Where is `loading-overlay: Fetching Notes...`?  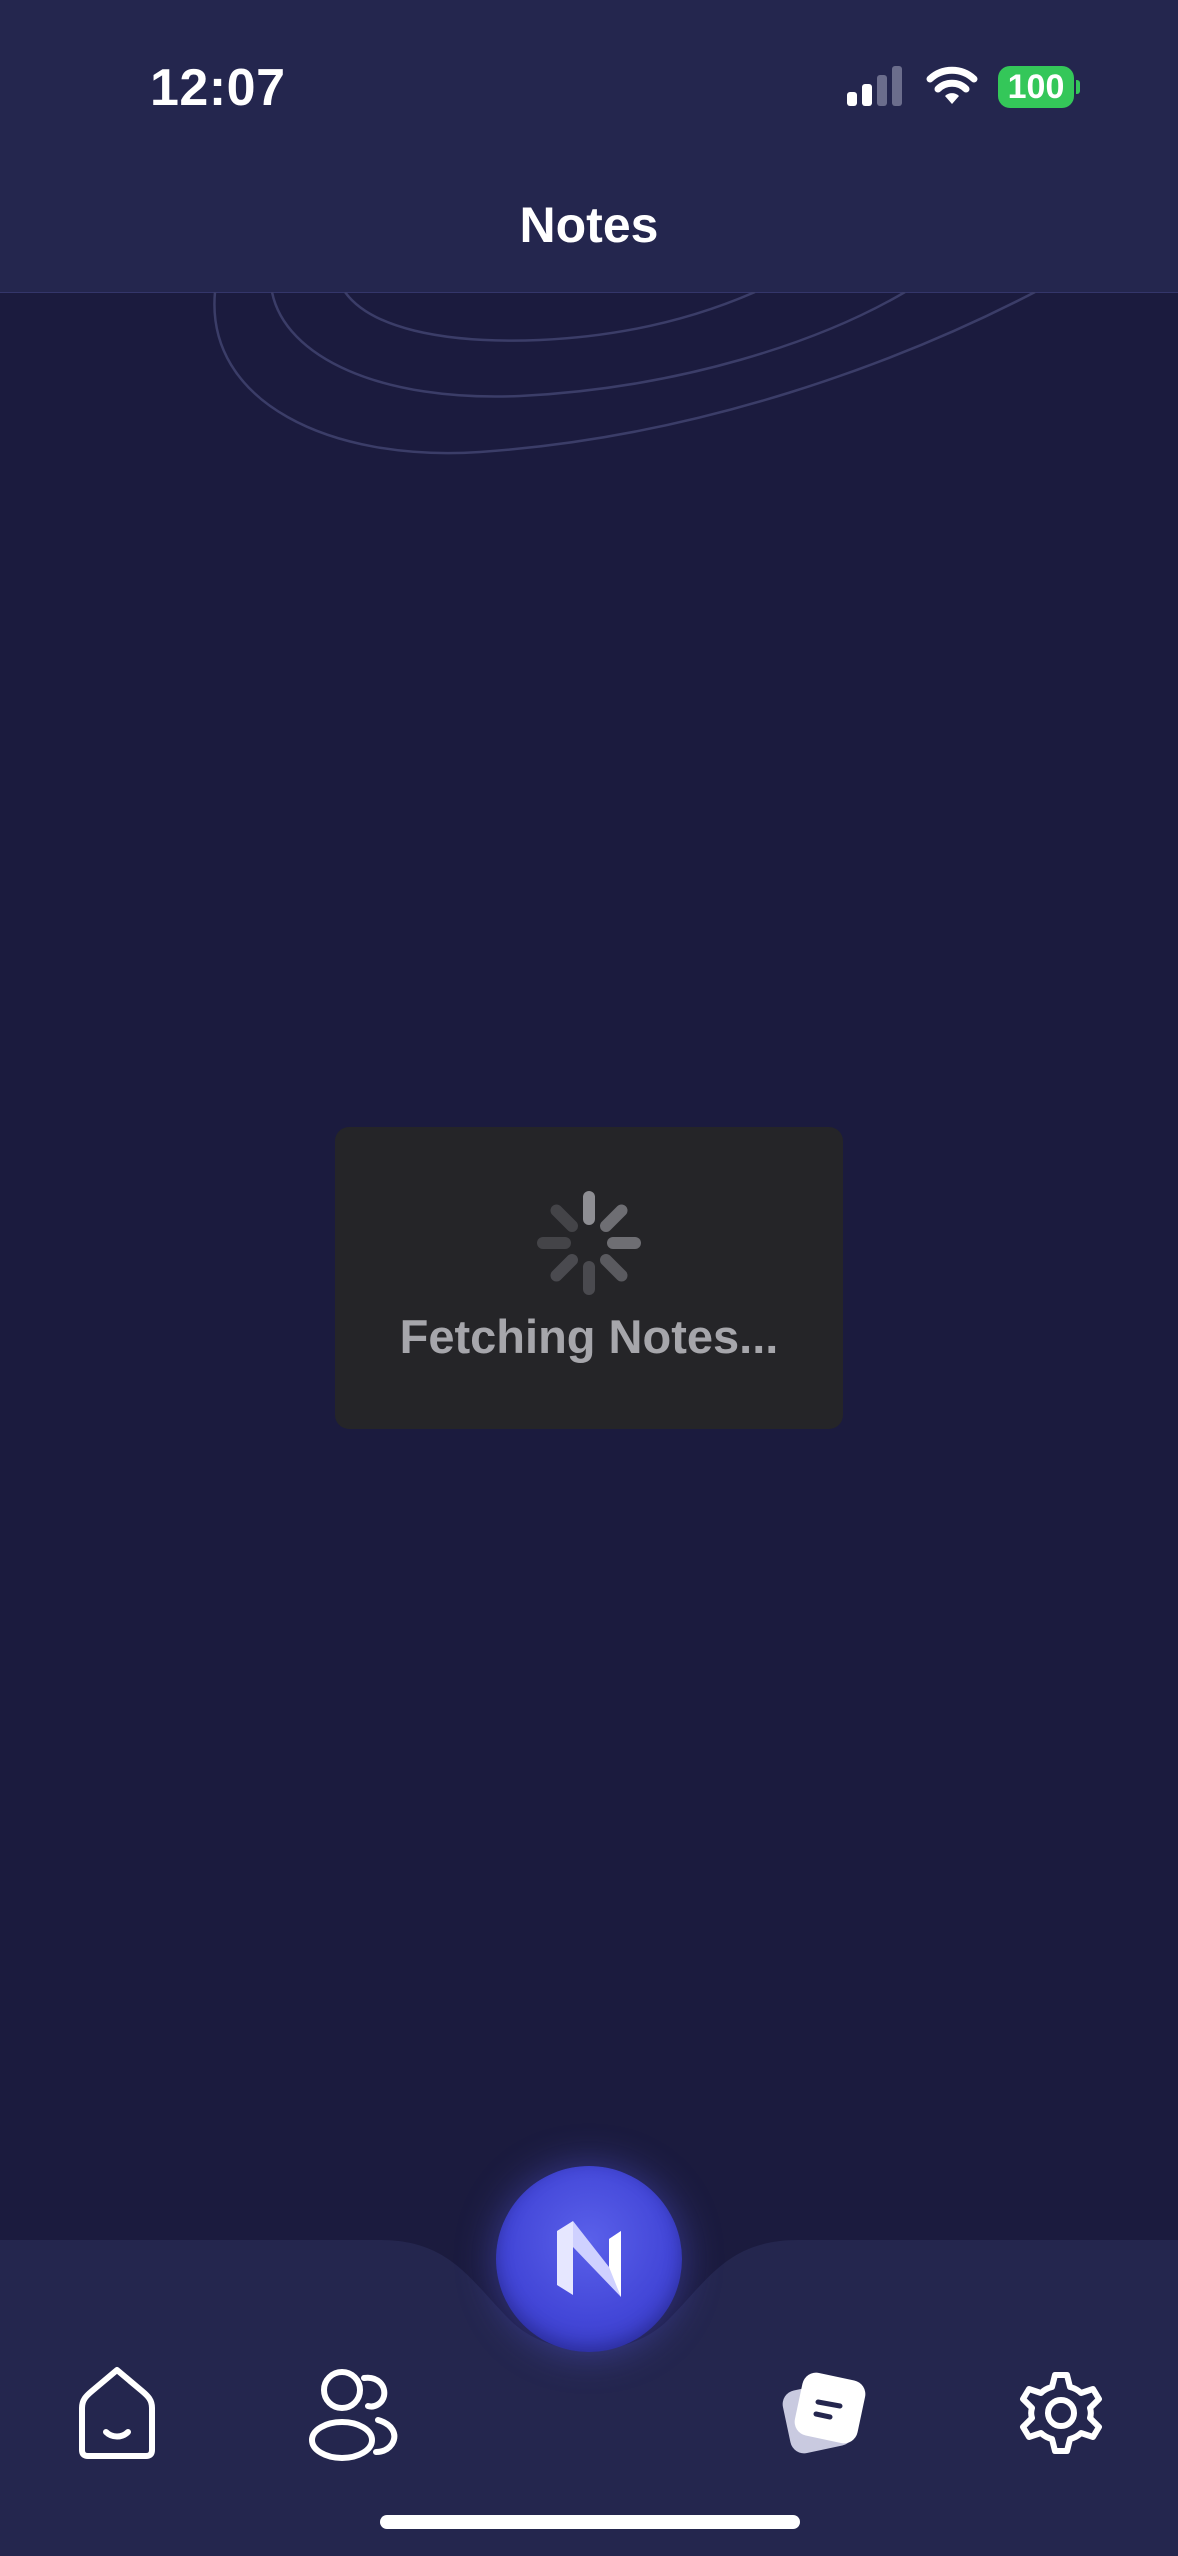
loading-overlay: Fetching Notes... is located at coordinates (589, 1278).